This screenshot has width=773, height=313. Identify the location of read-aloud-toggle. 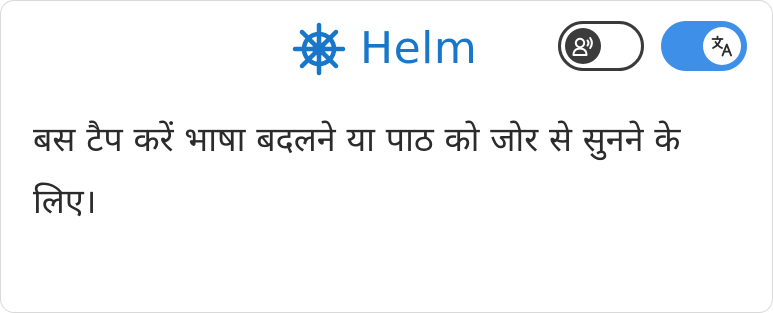
(601, 46).